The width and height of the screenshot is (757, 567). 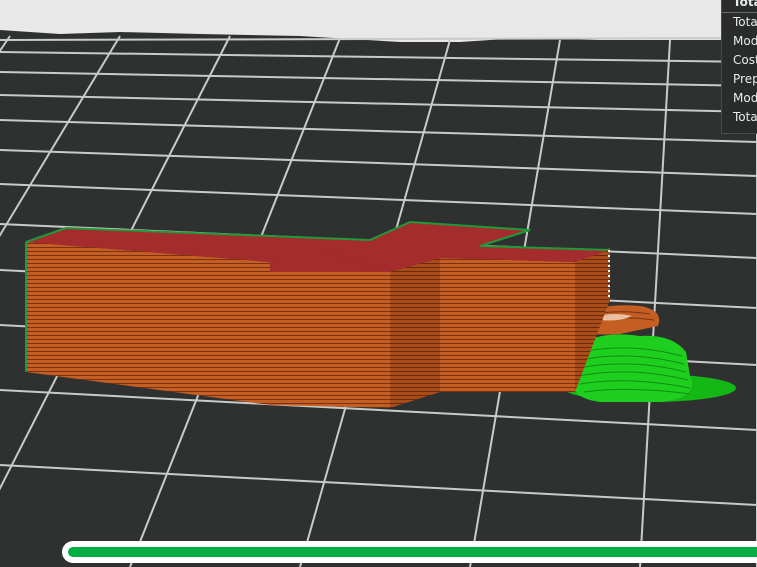 I want to click on stats-row-model-time: Mod, so click(x=745, y=41).